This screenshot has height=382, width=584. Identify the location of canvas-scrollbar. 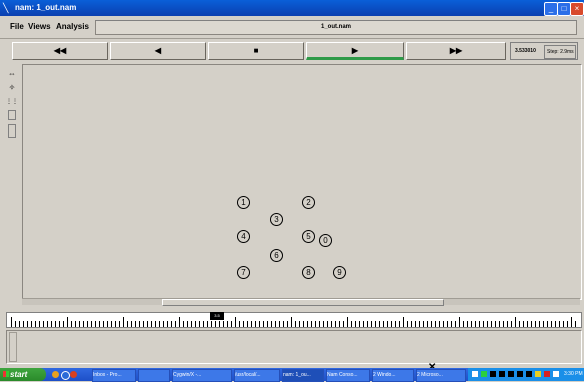
(301, 302).